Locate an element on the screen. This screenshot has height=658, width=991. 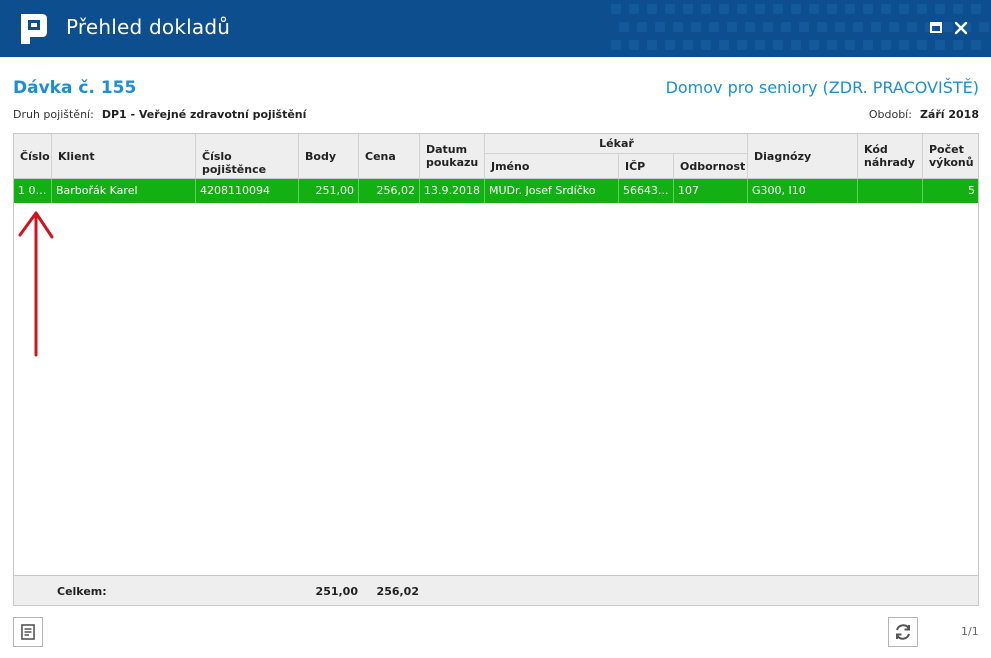
document-icon is located at coordinates (28, 632).